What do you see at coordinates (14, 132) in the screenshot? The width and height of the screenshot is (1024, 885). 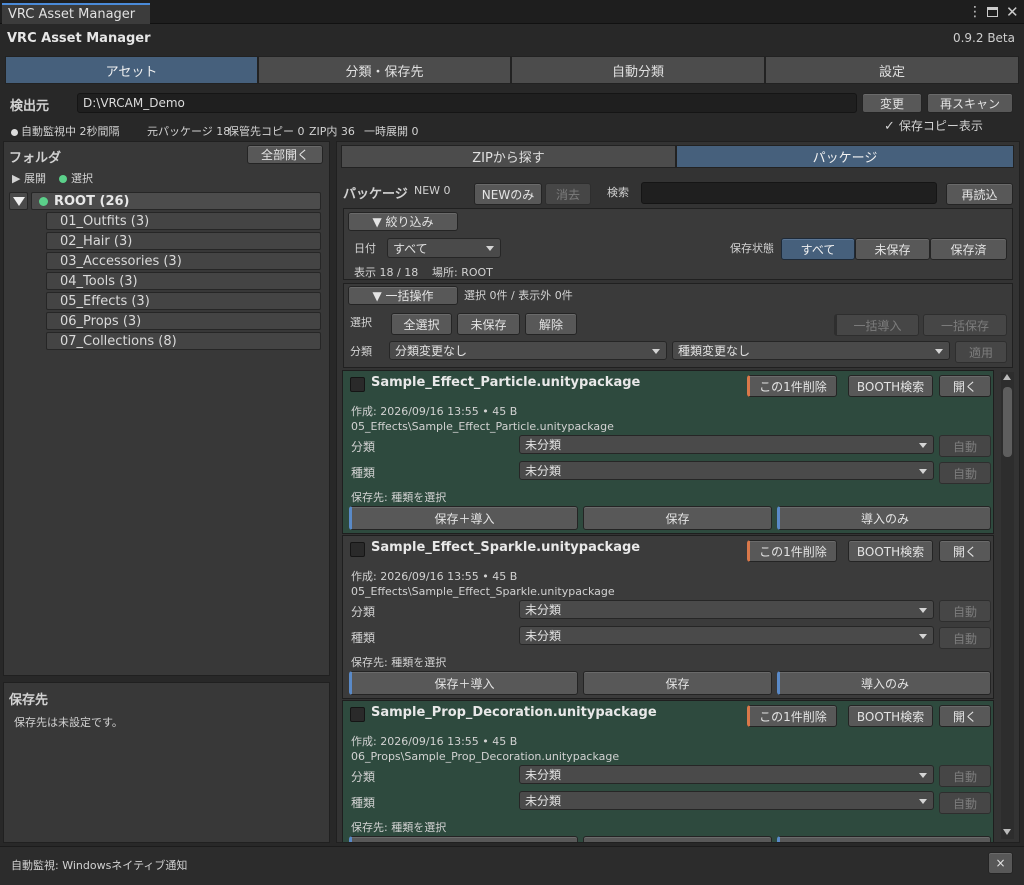 I see `monitor-dot-icon` at bounding box center [14, 132].